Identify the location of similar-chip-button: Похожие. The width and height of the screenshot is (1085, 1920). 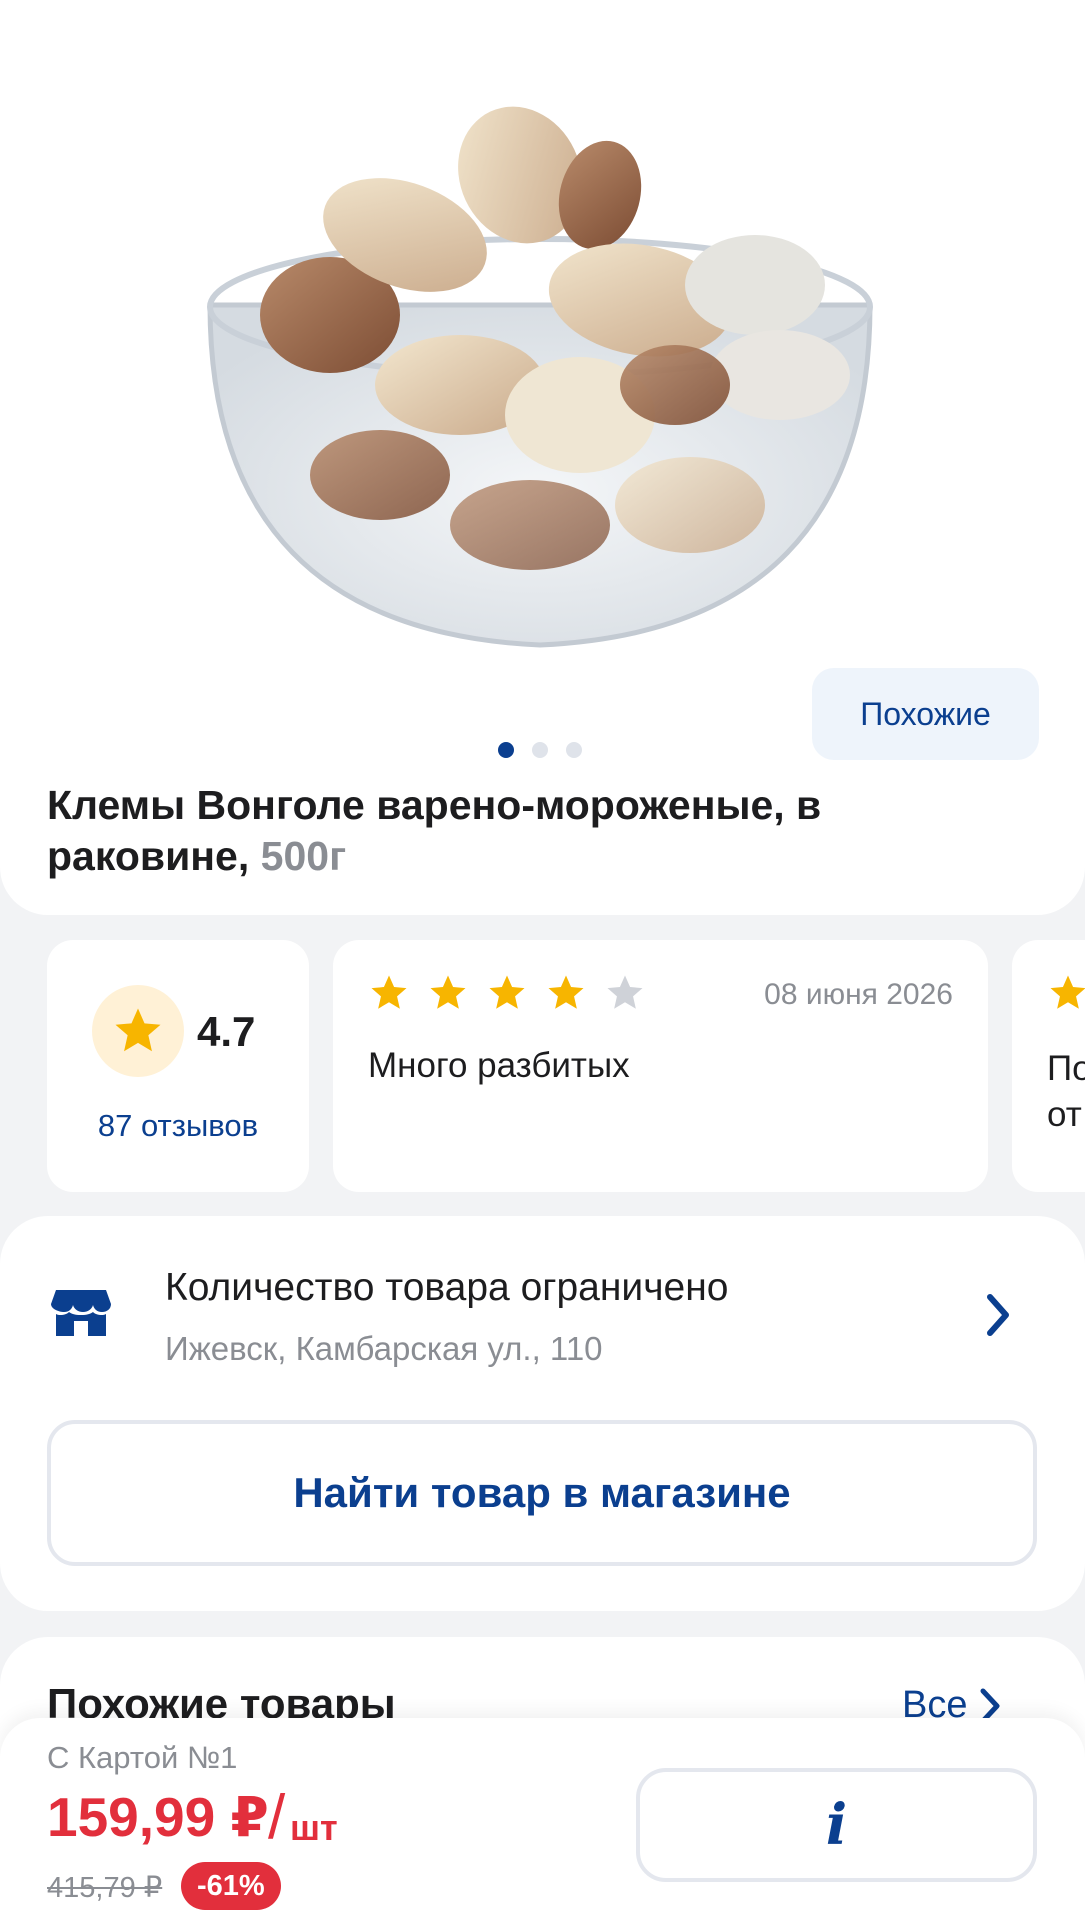
(925, 714).